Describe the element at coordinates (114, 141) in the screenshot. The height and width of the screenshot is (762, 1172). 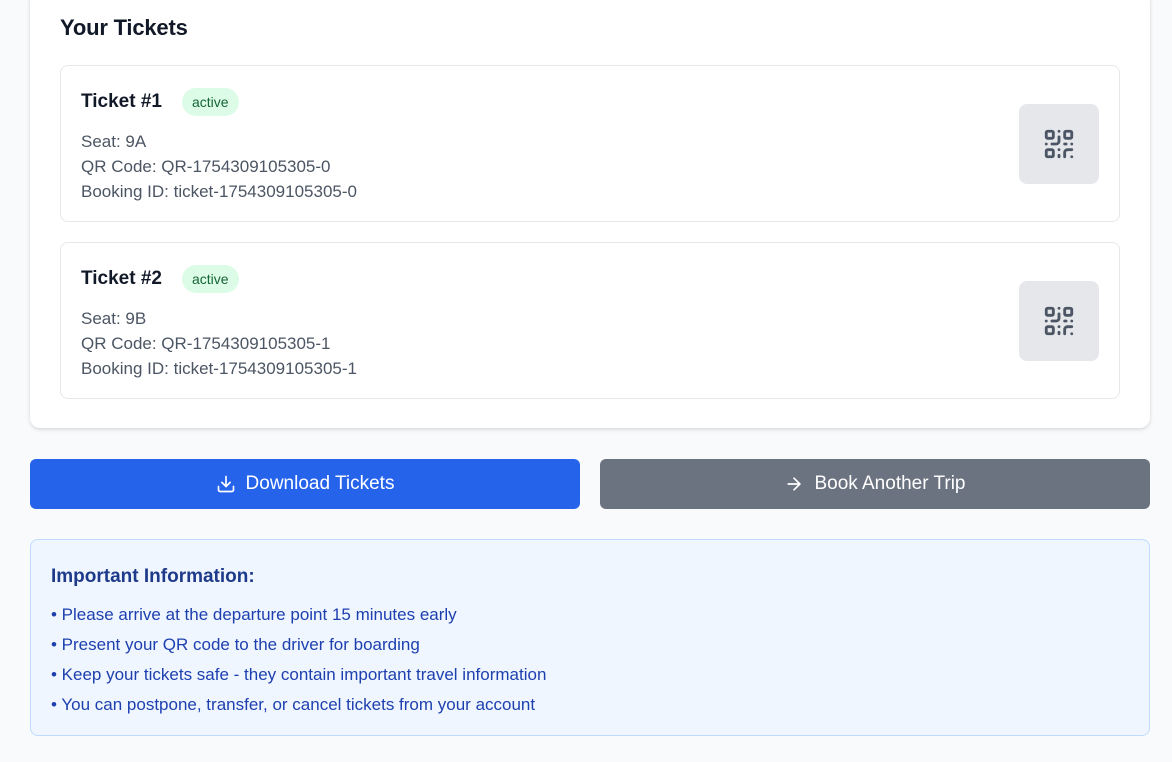
I see `ticket-seat: Seat: 9A` at that location.